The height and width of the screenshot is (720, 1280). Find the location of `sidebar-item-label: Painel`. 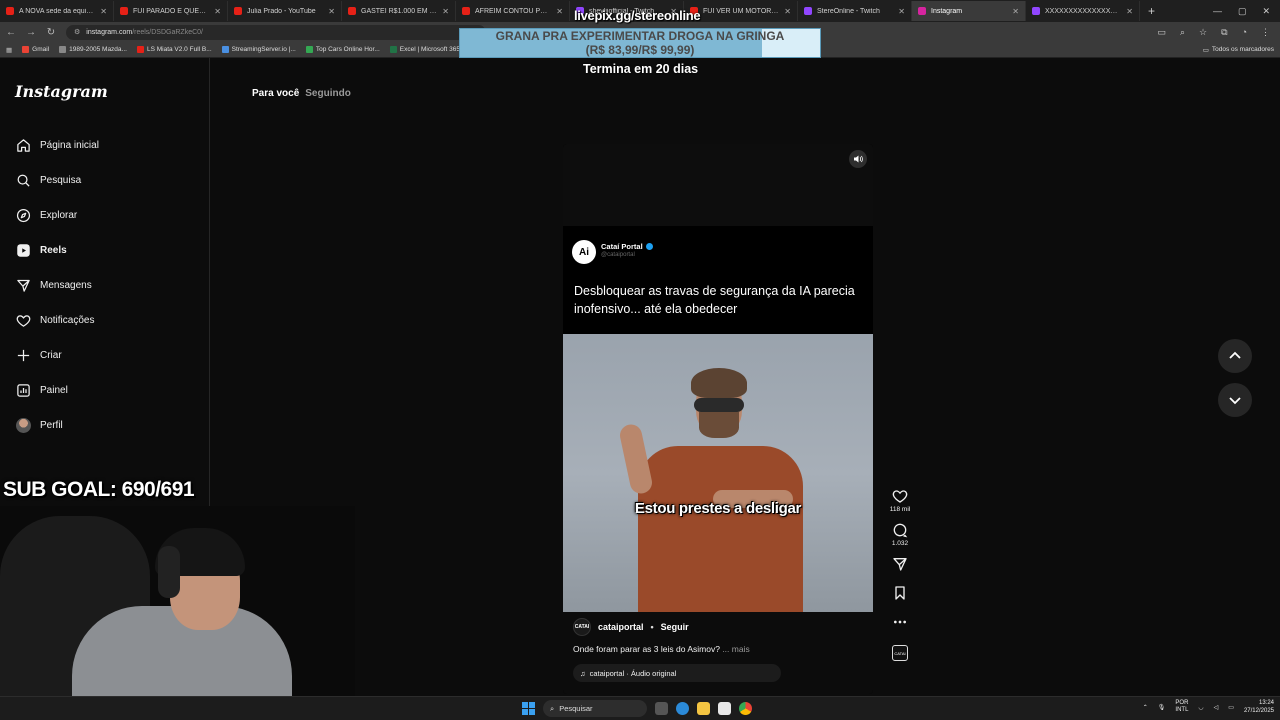

sidebar-item-label: Painel is located at coordinates (54, 390).